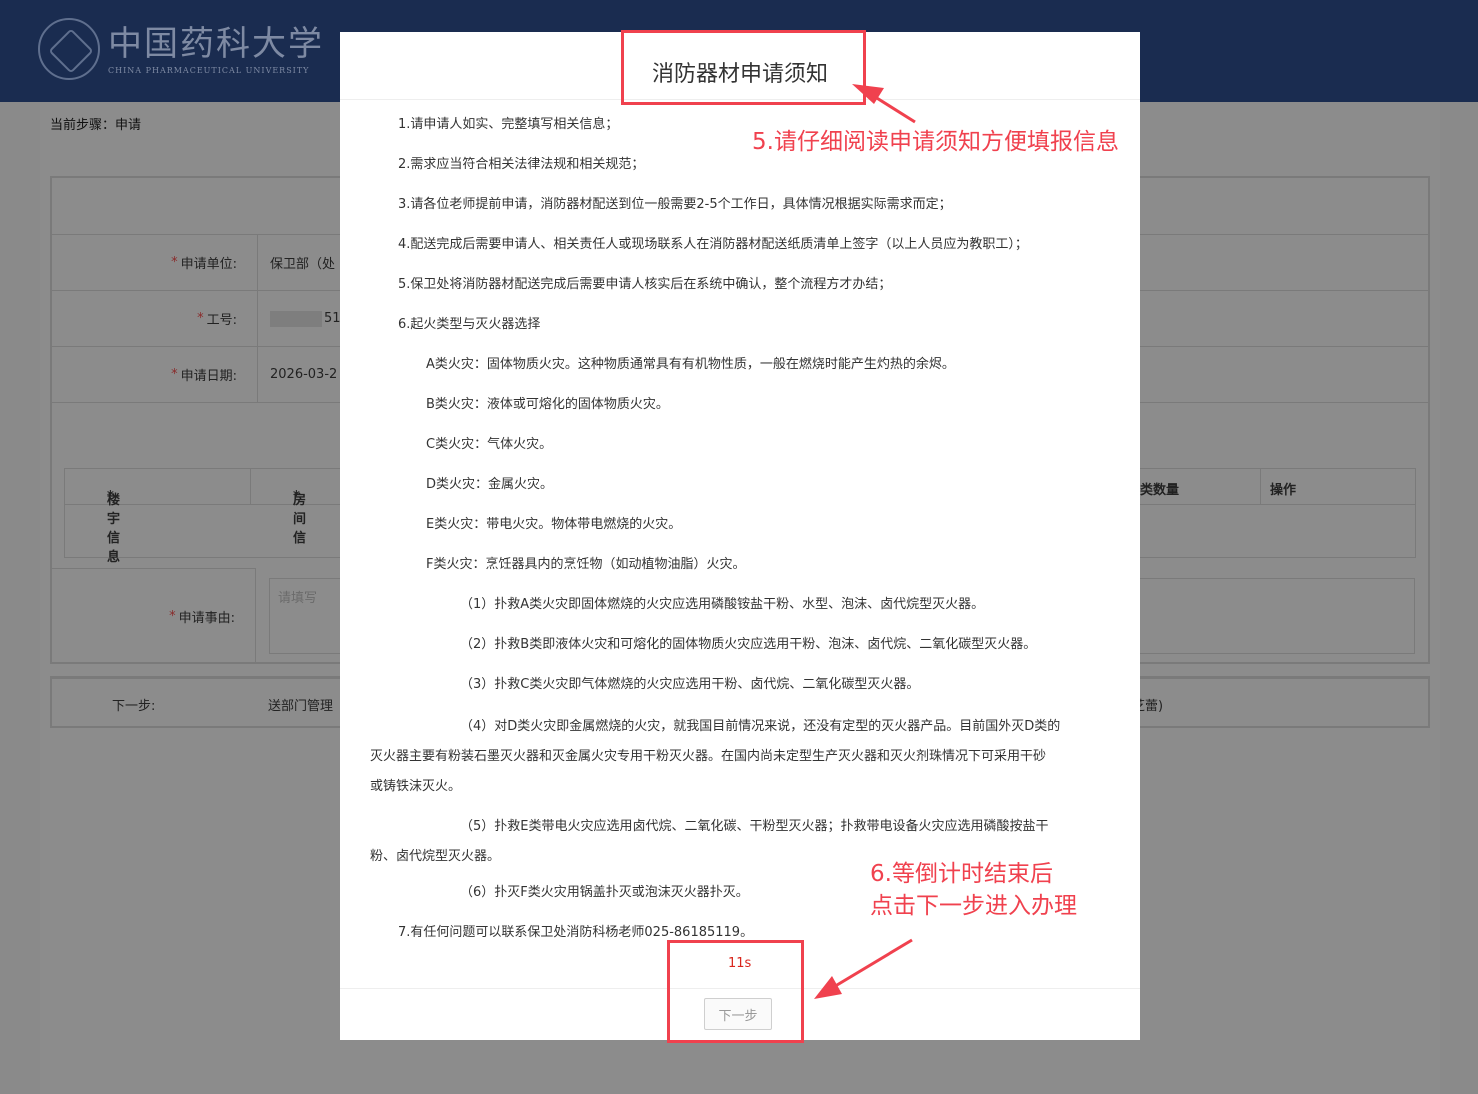 This screenshot has width=1478, height=1094. Describe the element at coordinates (865, 541) in the screenshot. I see `annotation-arrows` at that location.